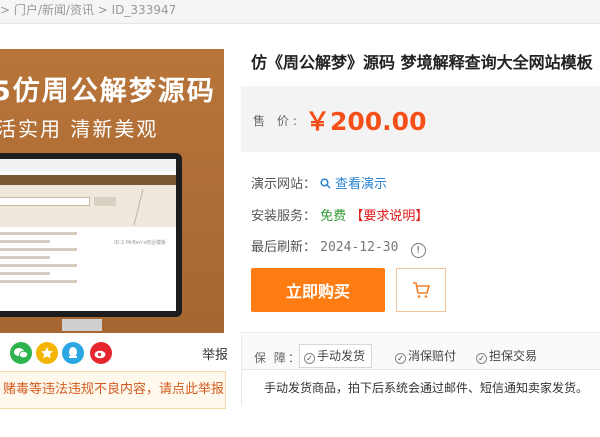  What do you see at coordinates (79, 129) in the screenshot?
I see `image-subline: 活实用 清新美观` at bounding box center [79, 129].